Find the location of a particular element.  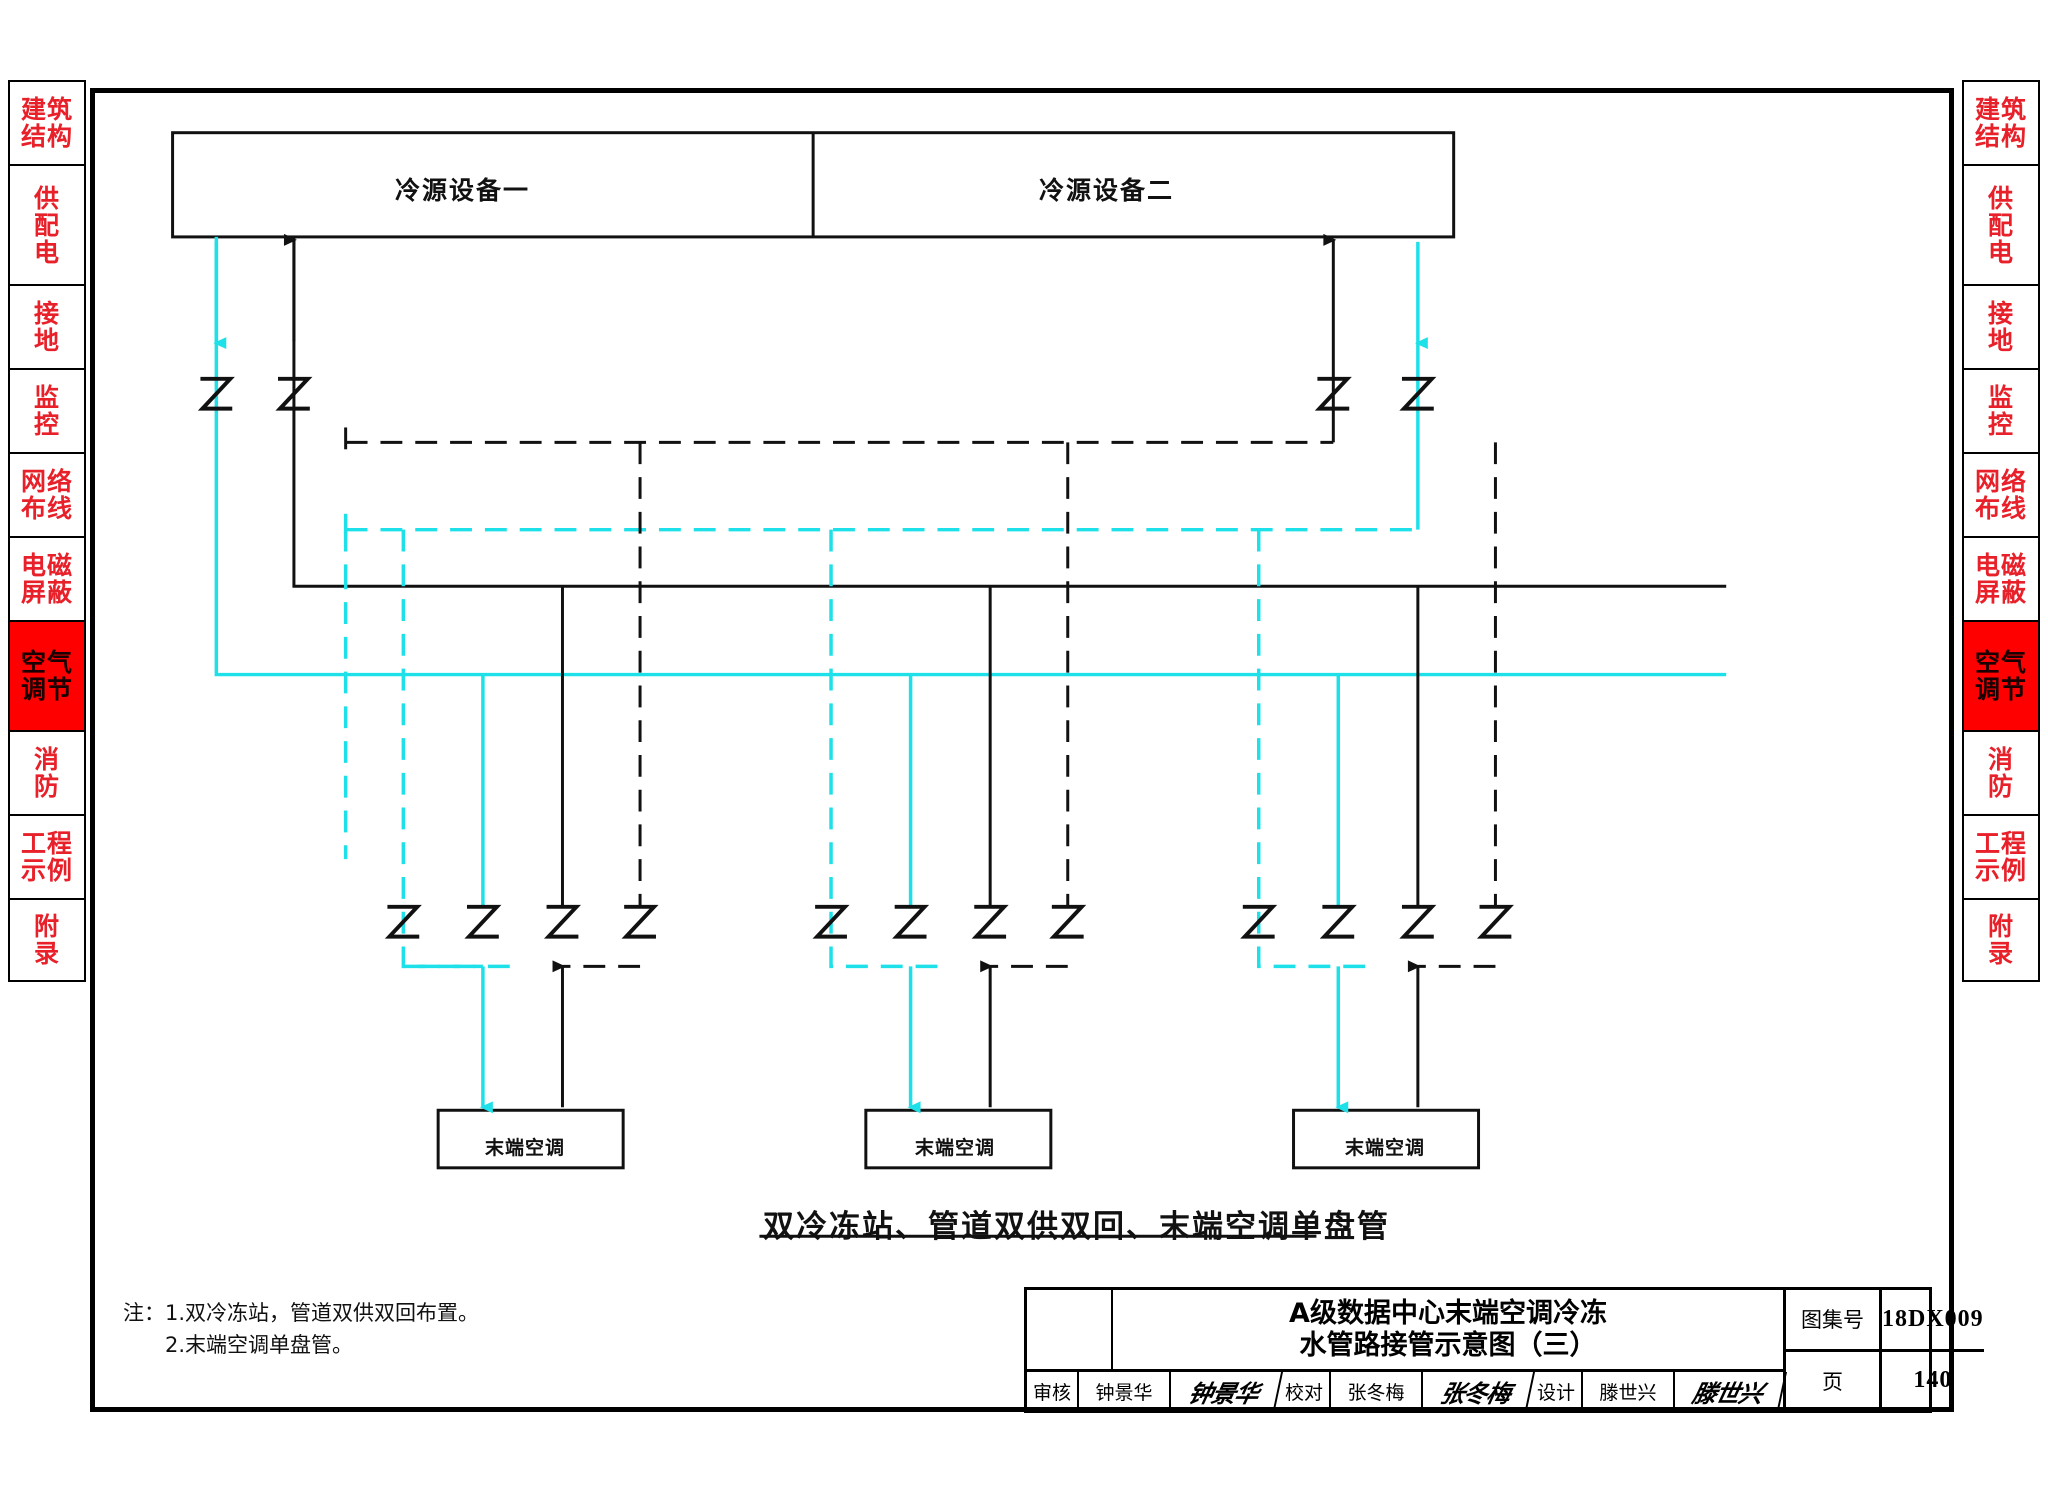

sidebar-item-gongcheng-shili-left: 工程 示例 is located at coordinates (47, 856).